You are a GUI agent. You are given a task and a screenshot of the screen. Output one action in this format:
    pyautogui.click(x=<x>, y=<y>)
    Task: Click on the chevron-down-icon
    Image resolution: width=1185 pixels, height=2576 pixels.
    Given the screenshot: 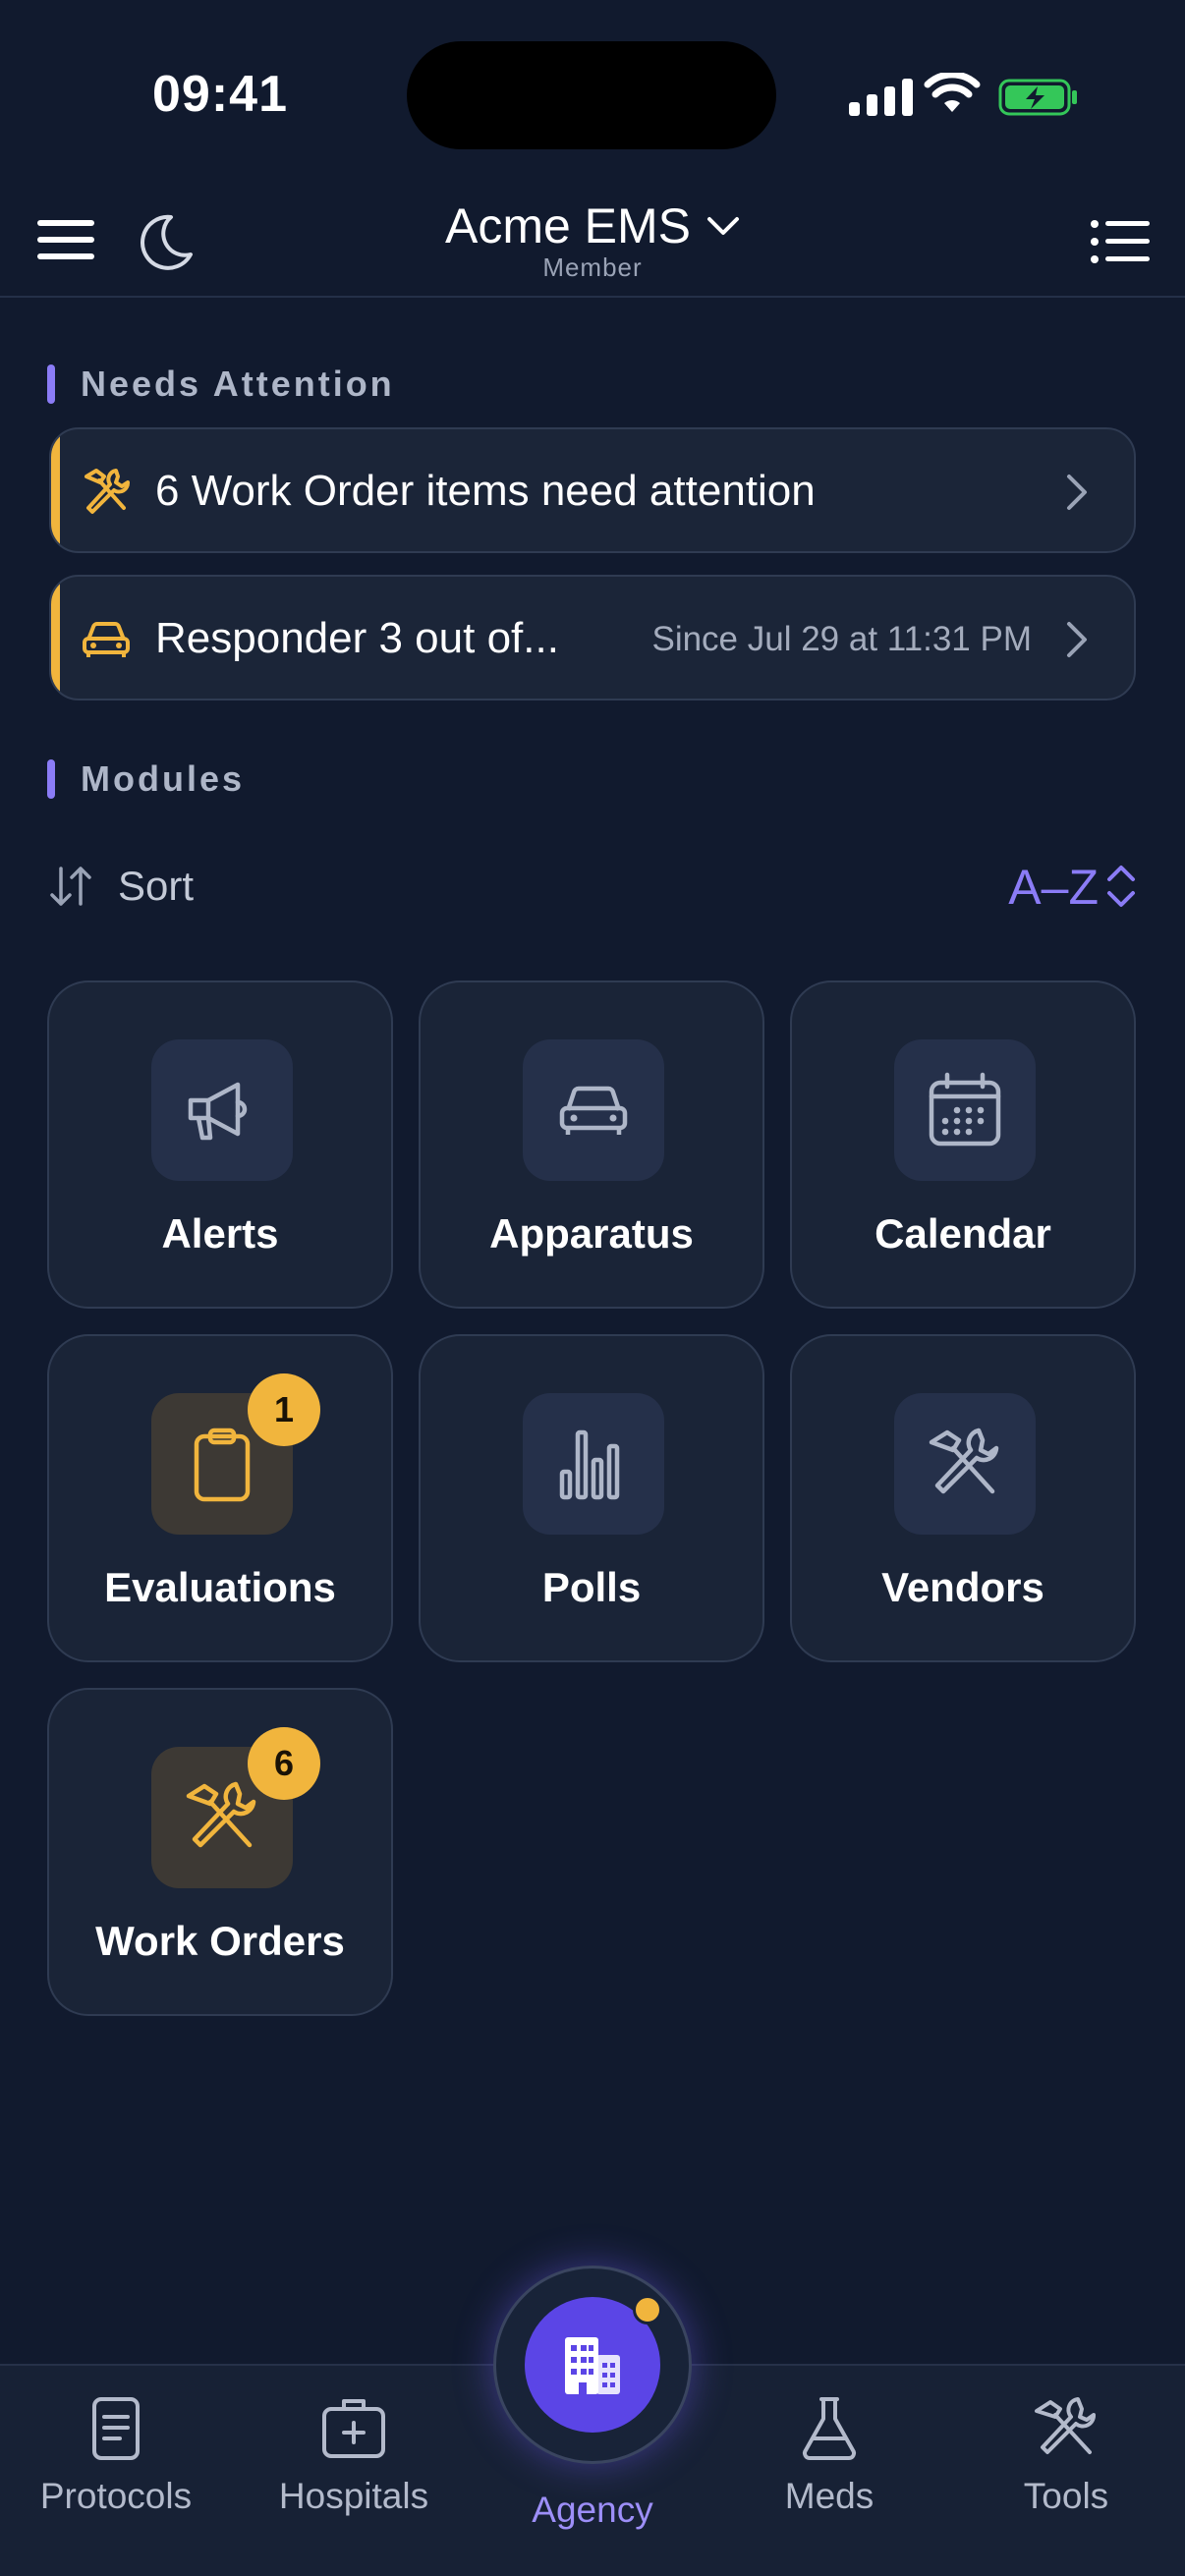 What is the action you would take?
    pyautogui.click(x=724, y=226)
    